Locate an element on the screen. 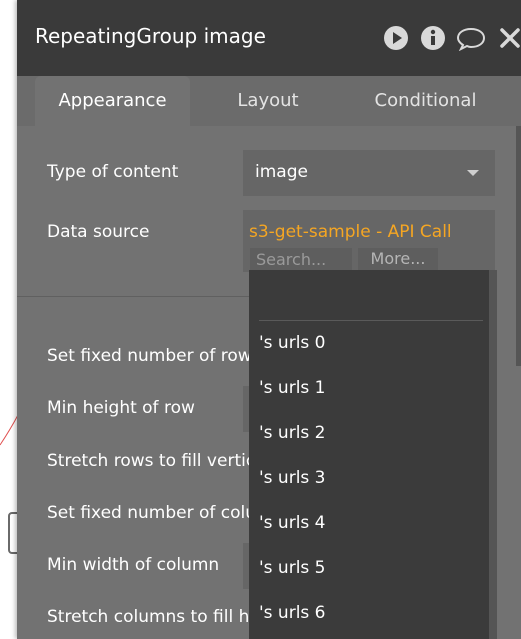 This screenshot has height=639, width=521. panel-scrollbar is located at coordinates (518, 246).